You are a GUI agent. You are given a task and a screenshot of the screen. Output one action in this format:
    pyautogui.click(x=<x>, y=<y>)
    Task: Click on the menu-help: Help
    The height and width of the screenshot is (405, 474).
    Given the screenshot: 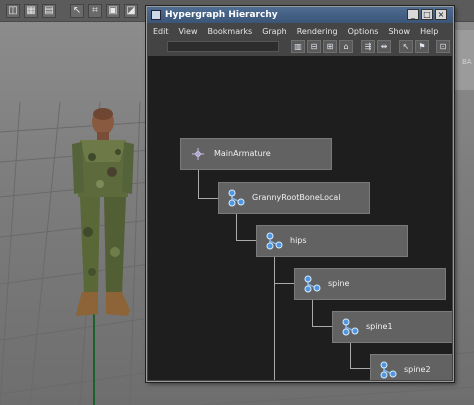 What is the action you would take?
    pyautogui.click(x=429, y=31)
    